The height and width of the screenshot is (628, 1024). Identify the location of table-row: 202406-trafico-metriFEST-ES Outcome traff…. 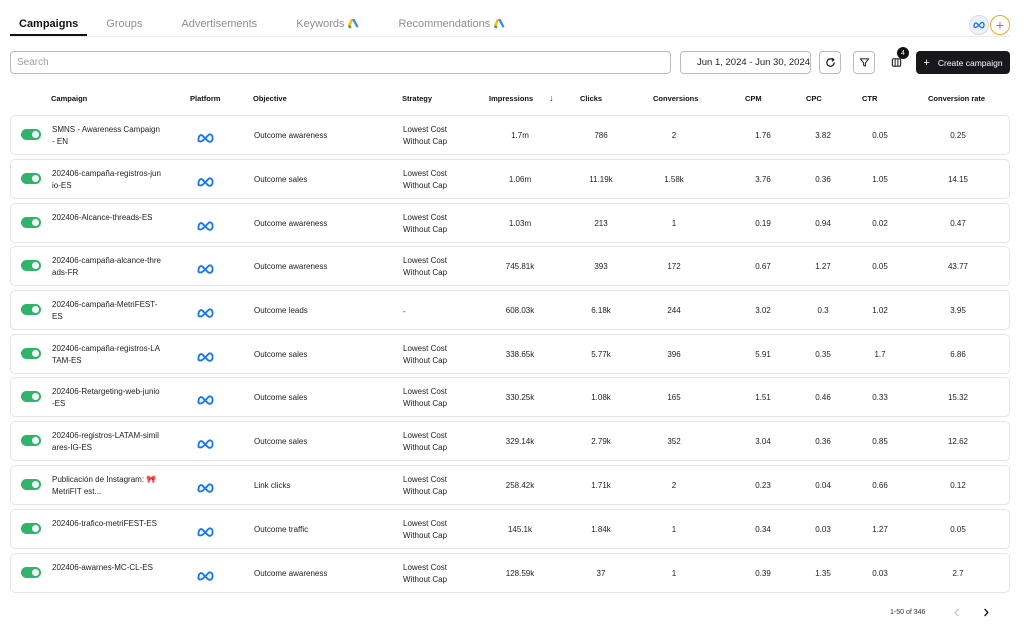
(510, 529).